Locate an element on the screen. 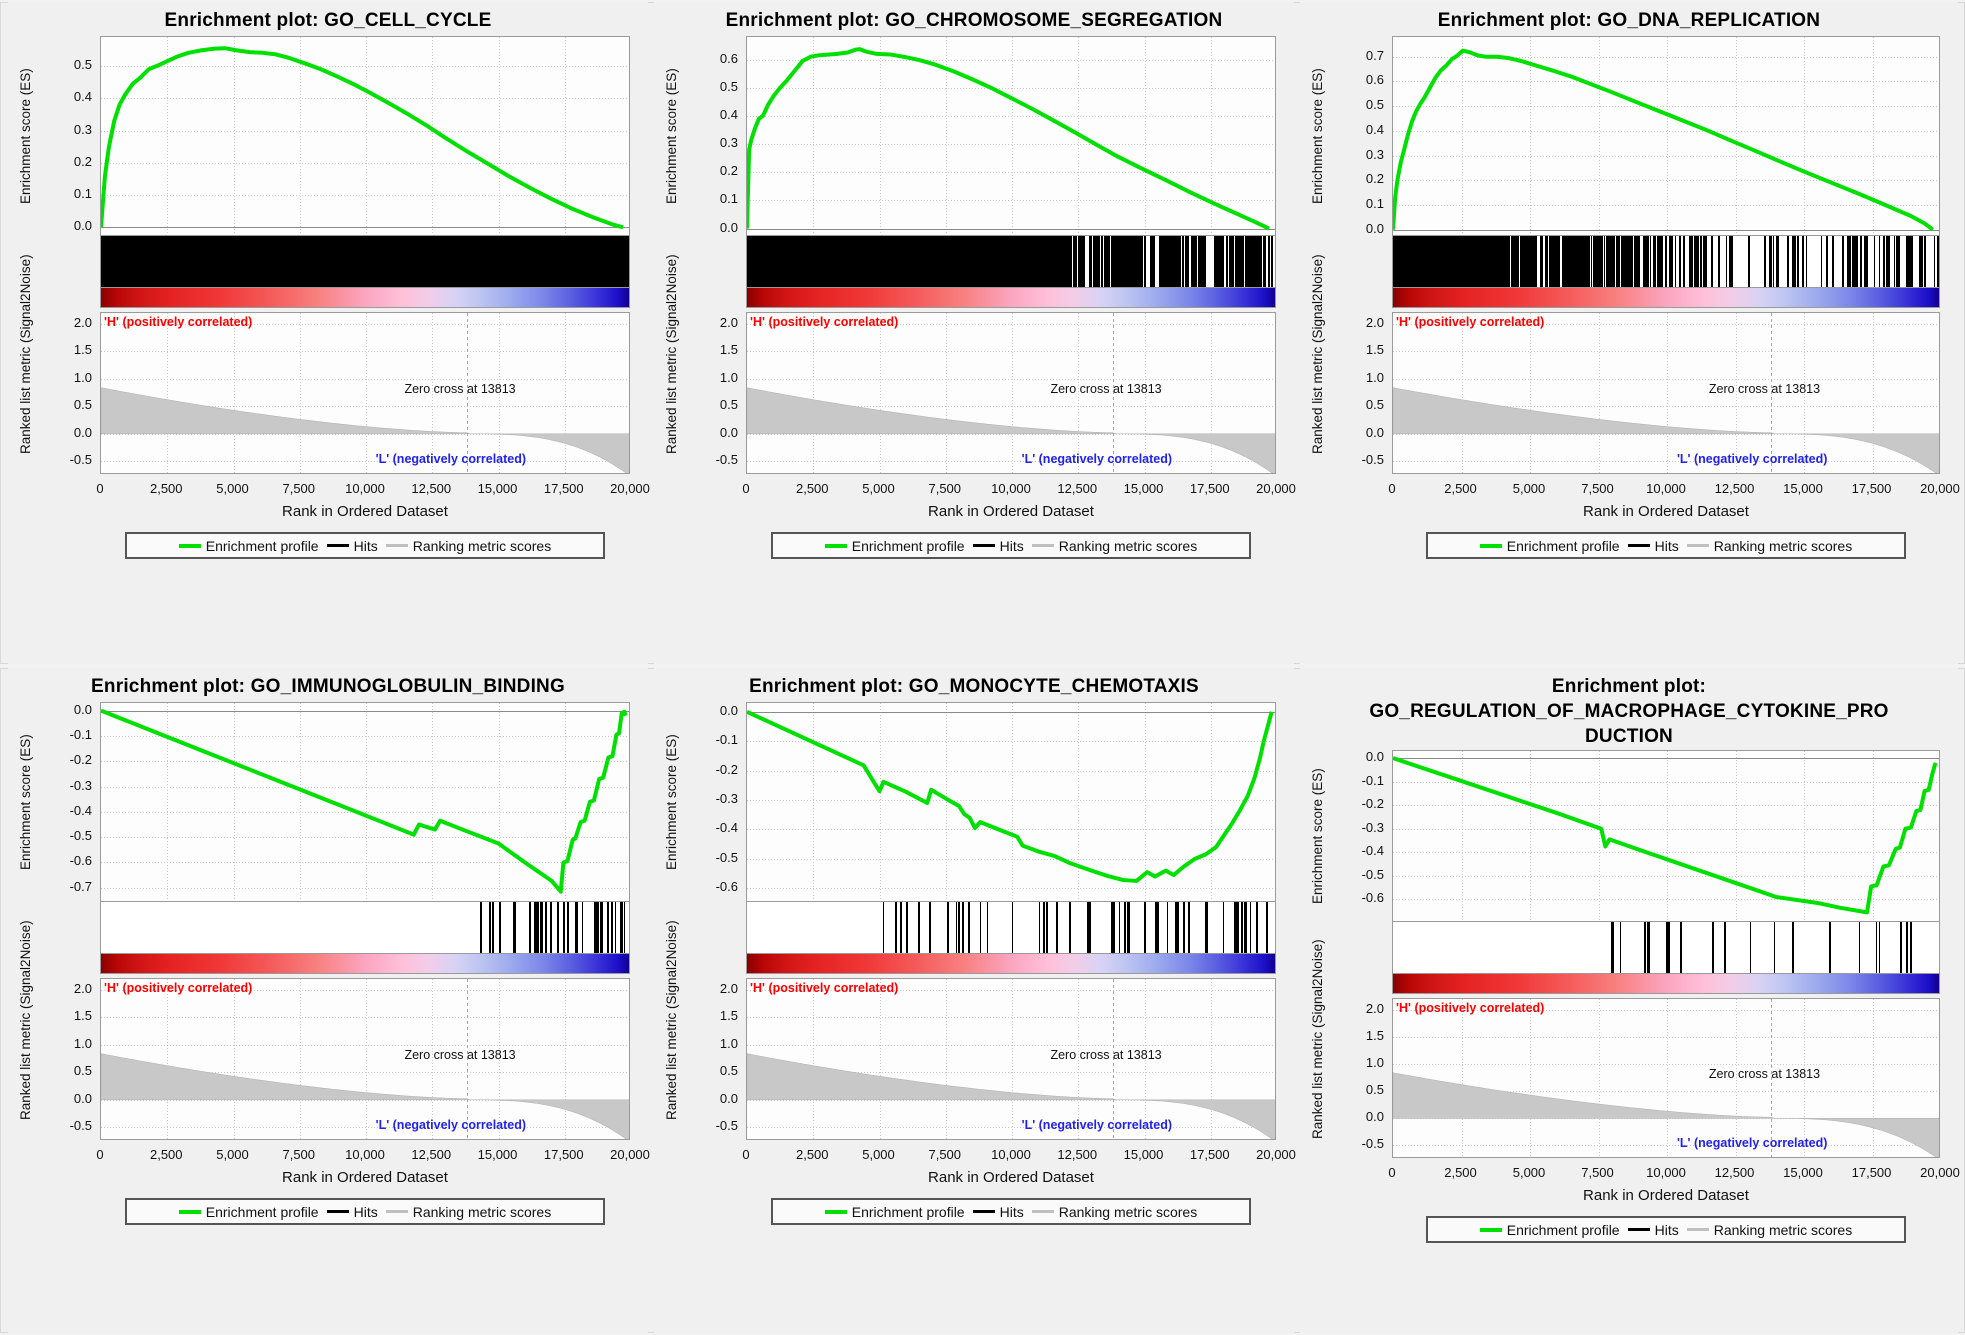 The height and width of the screenshot is (1335, 1965). legend-enrichment-profile-swatch-icon is located at coordinates (189, 545).